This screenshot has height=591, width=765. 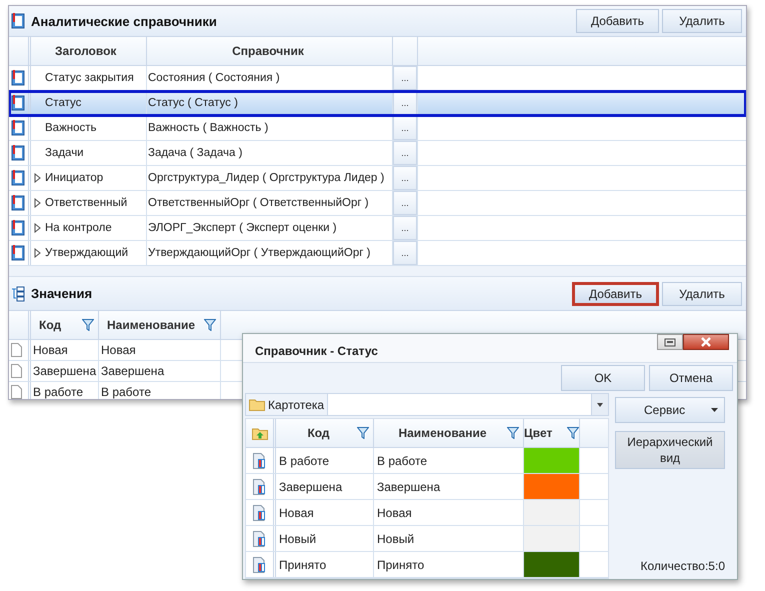 I want to click on dialog-button: OK, so click(x=603, y=378).